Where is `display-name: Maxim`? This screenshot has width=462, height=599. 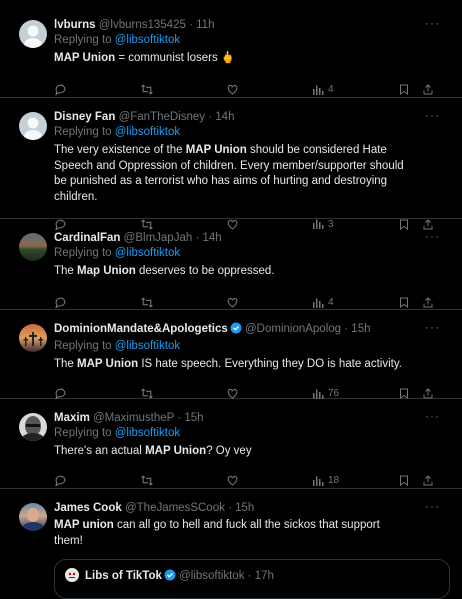 display-name: Maxim is located at coordinates (72, 418).